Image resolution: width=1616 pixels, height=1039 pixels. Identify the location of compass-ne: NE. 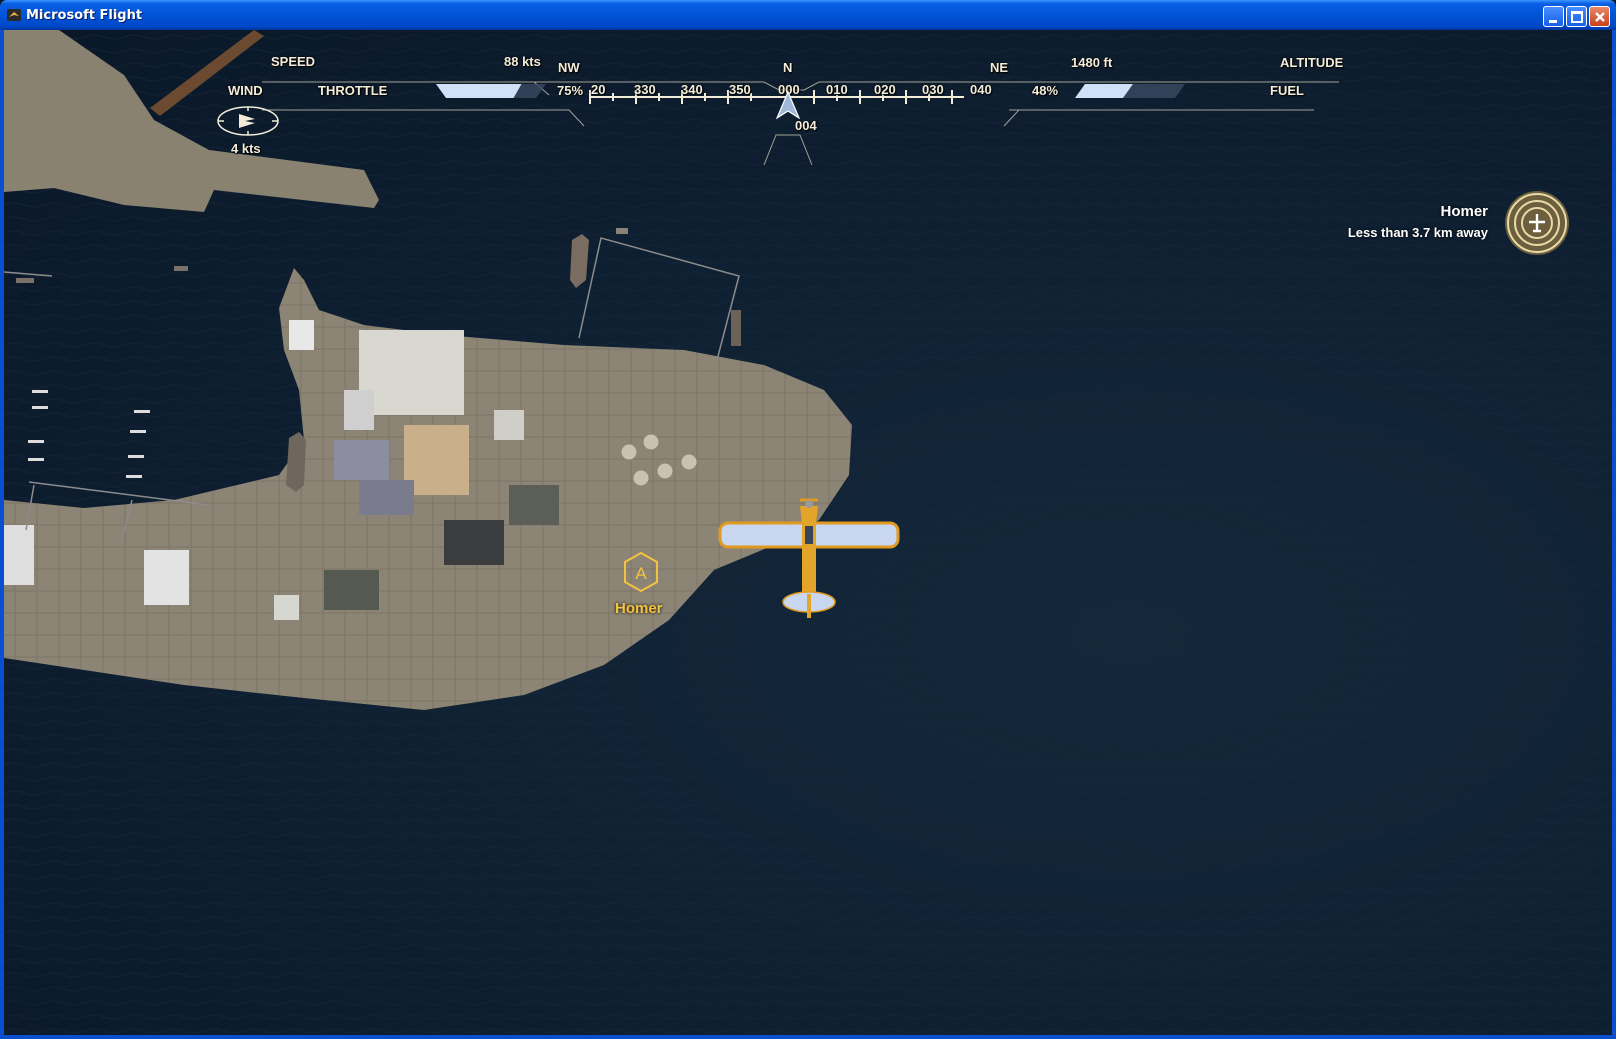
(999, 67).